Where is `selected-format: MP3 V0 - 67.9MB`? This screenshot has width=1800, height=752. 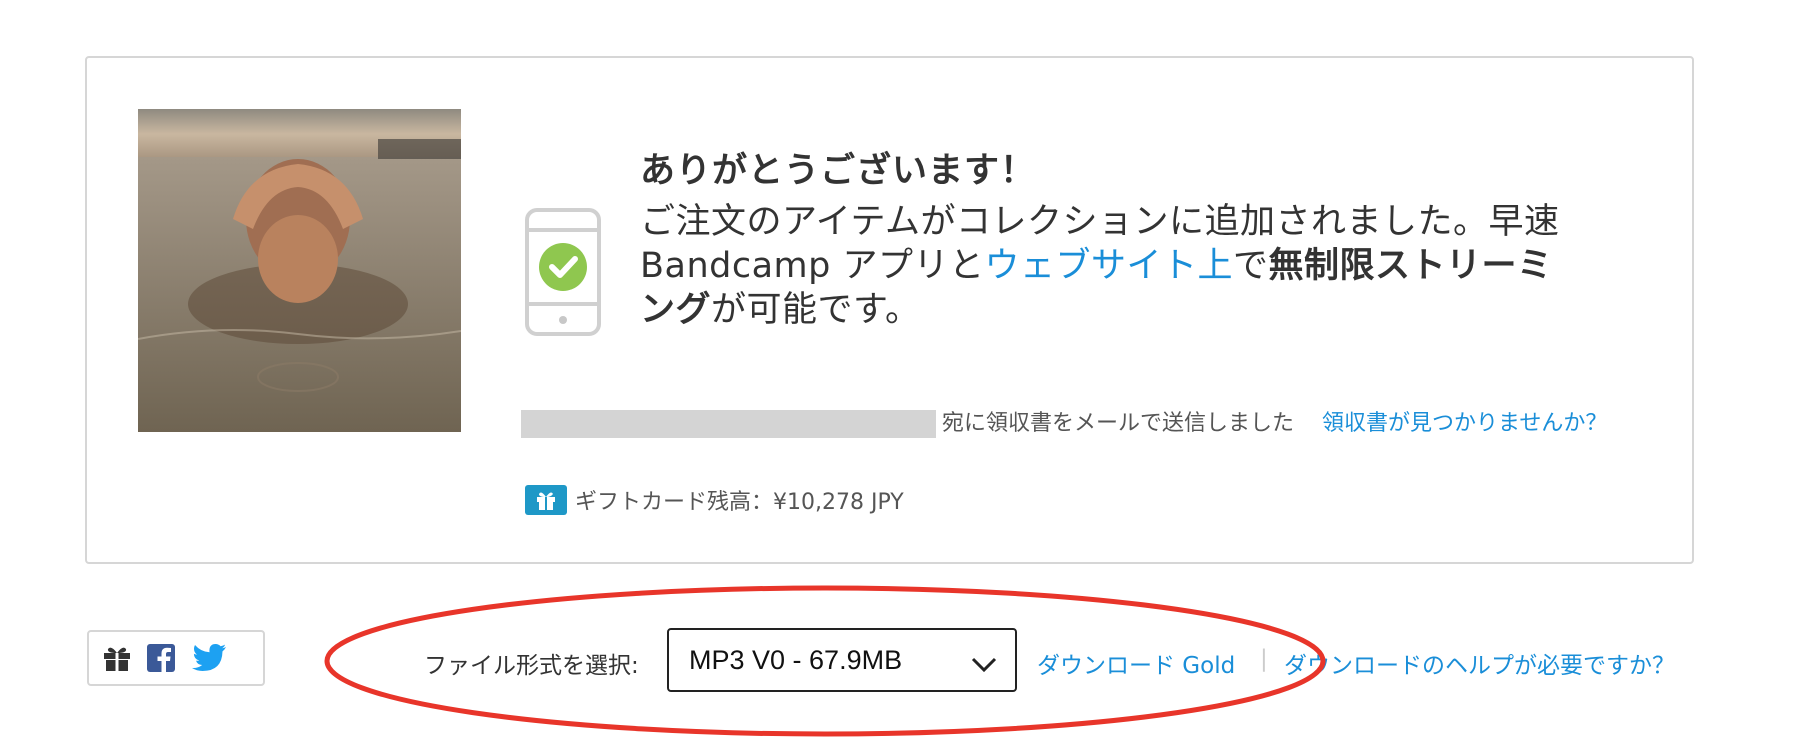
selected-format: MP3 V0 - 67.9MB is located at coordinates (796, 659).